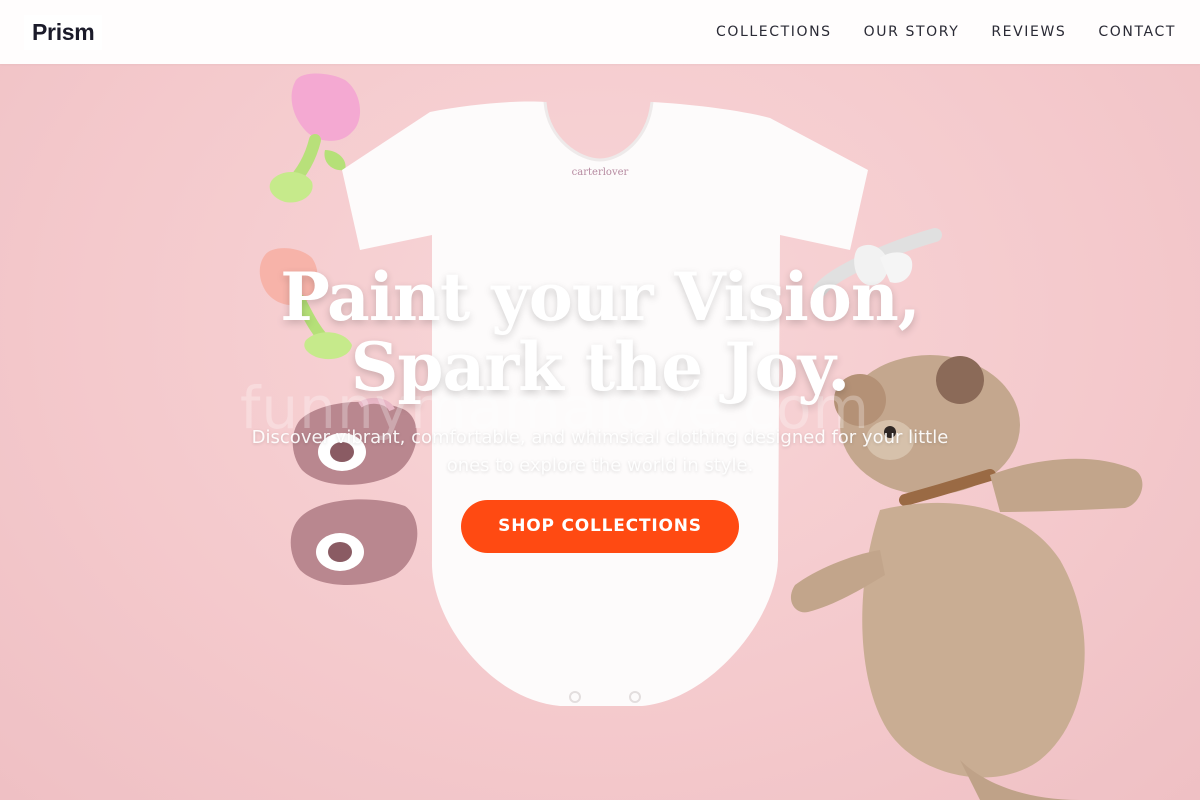  Describe the element at coordinates (63, 32) in the screenshot. I see `brand-logo: Prism` at that location.